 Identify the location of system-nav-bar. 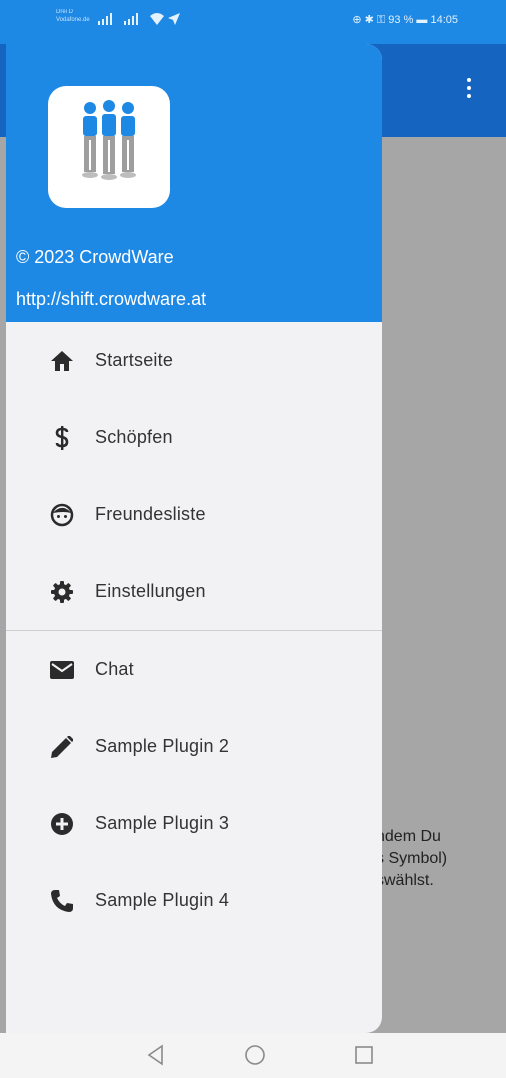
(253, 1055).